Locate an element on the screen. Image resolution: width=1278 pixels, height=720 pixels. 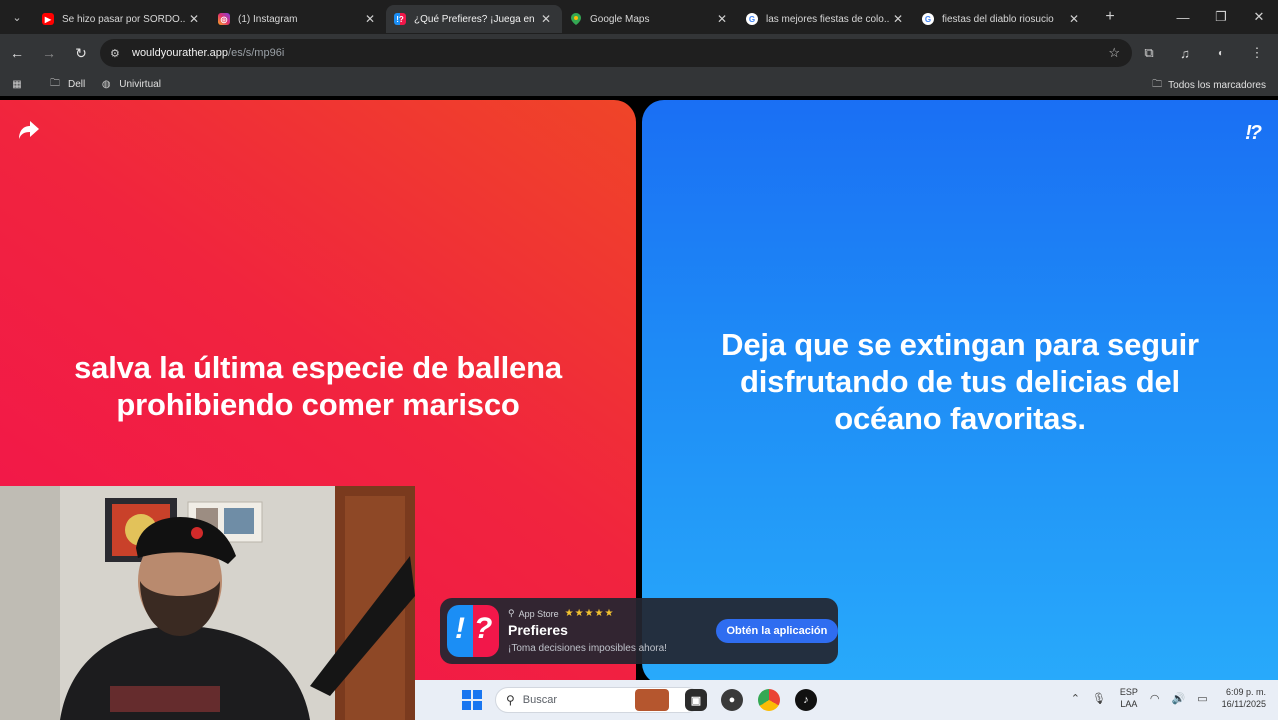
bookmark-univirtual: ◍ Univirtual is located at coordinates (130, 84).